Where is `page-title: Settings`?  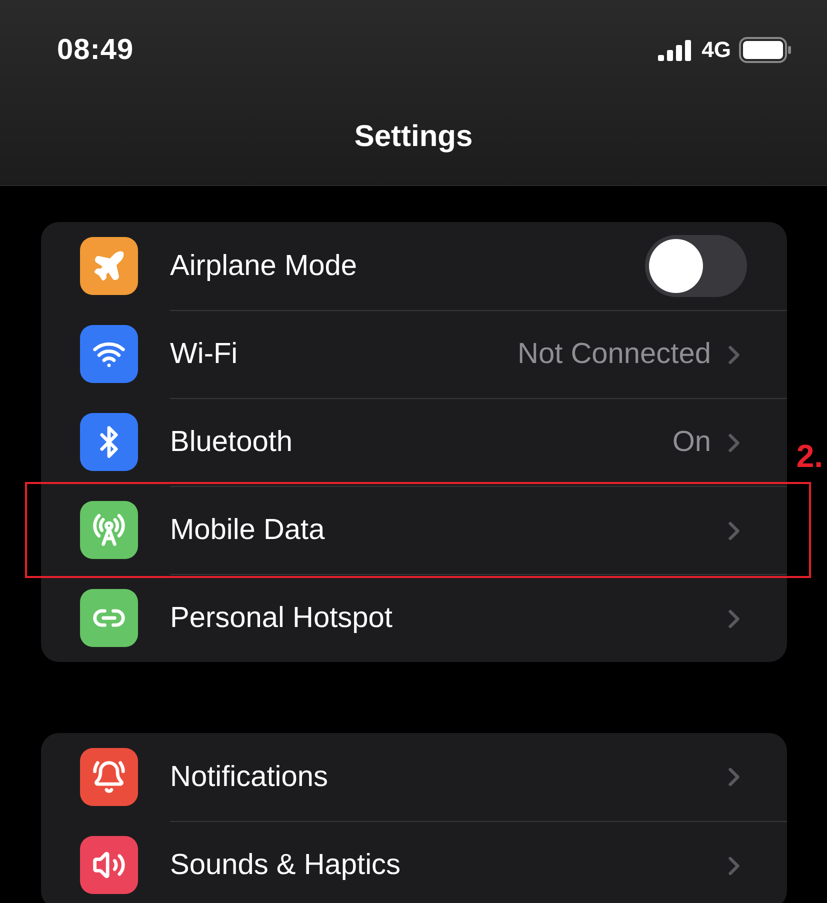 page-title: Settings is located at coordinates (413, 137).